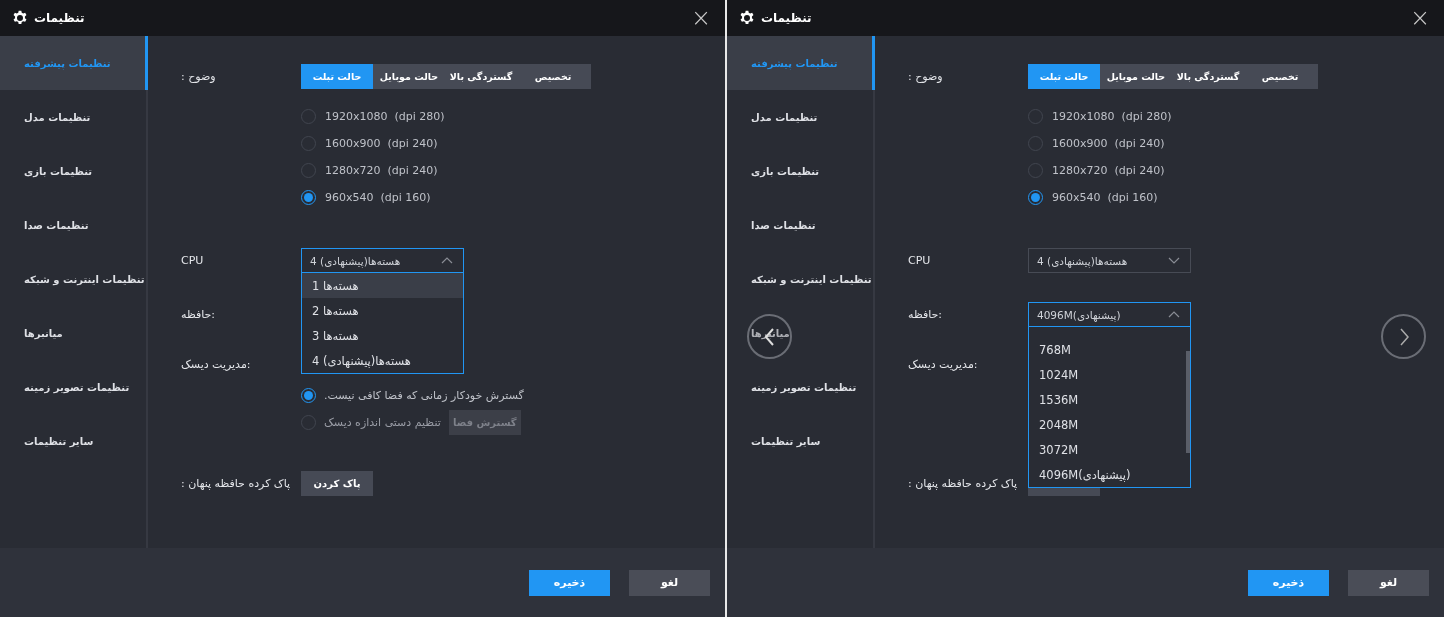  What do you see at coordinates (382, 422) in the screenshot?
I see `radio-label: تنظیم دستی اندازه دیسک` at bounding box center [382, 422].